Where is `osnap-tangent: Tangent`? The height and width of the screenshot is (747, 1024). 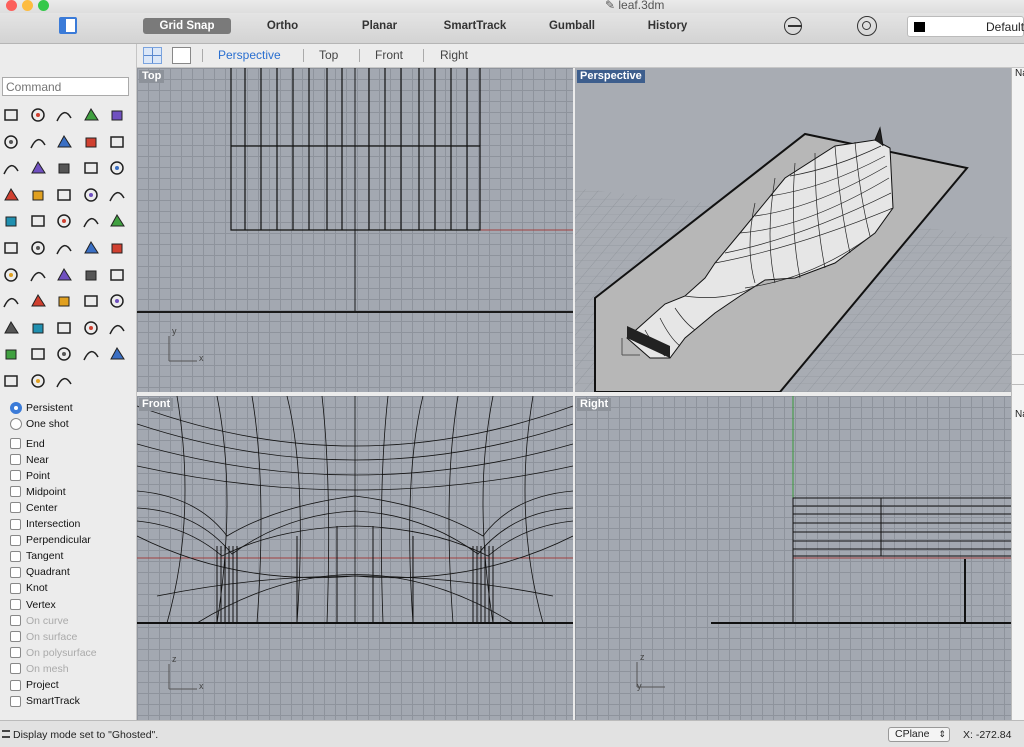 osnap-tangent: Tangent is located at coordinates (36, 556).